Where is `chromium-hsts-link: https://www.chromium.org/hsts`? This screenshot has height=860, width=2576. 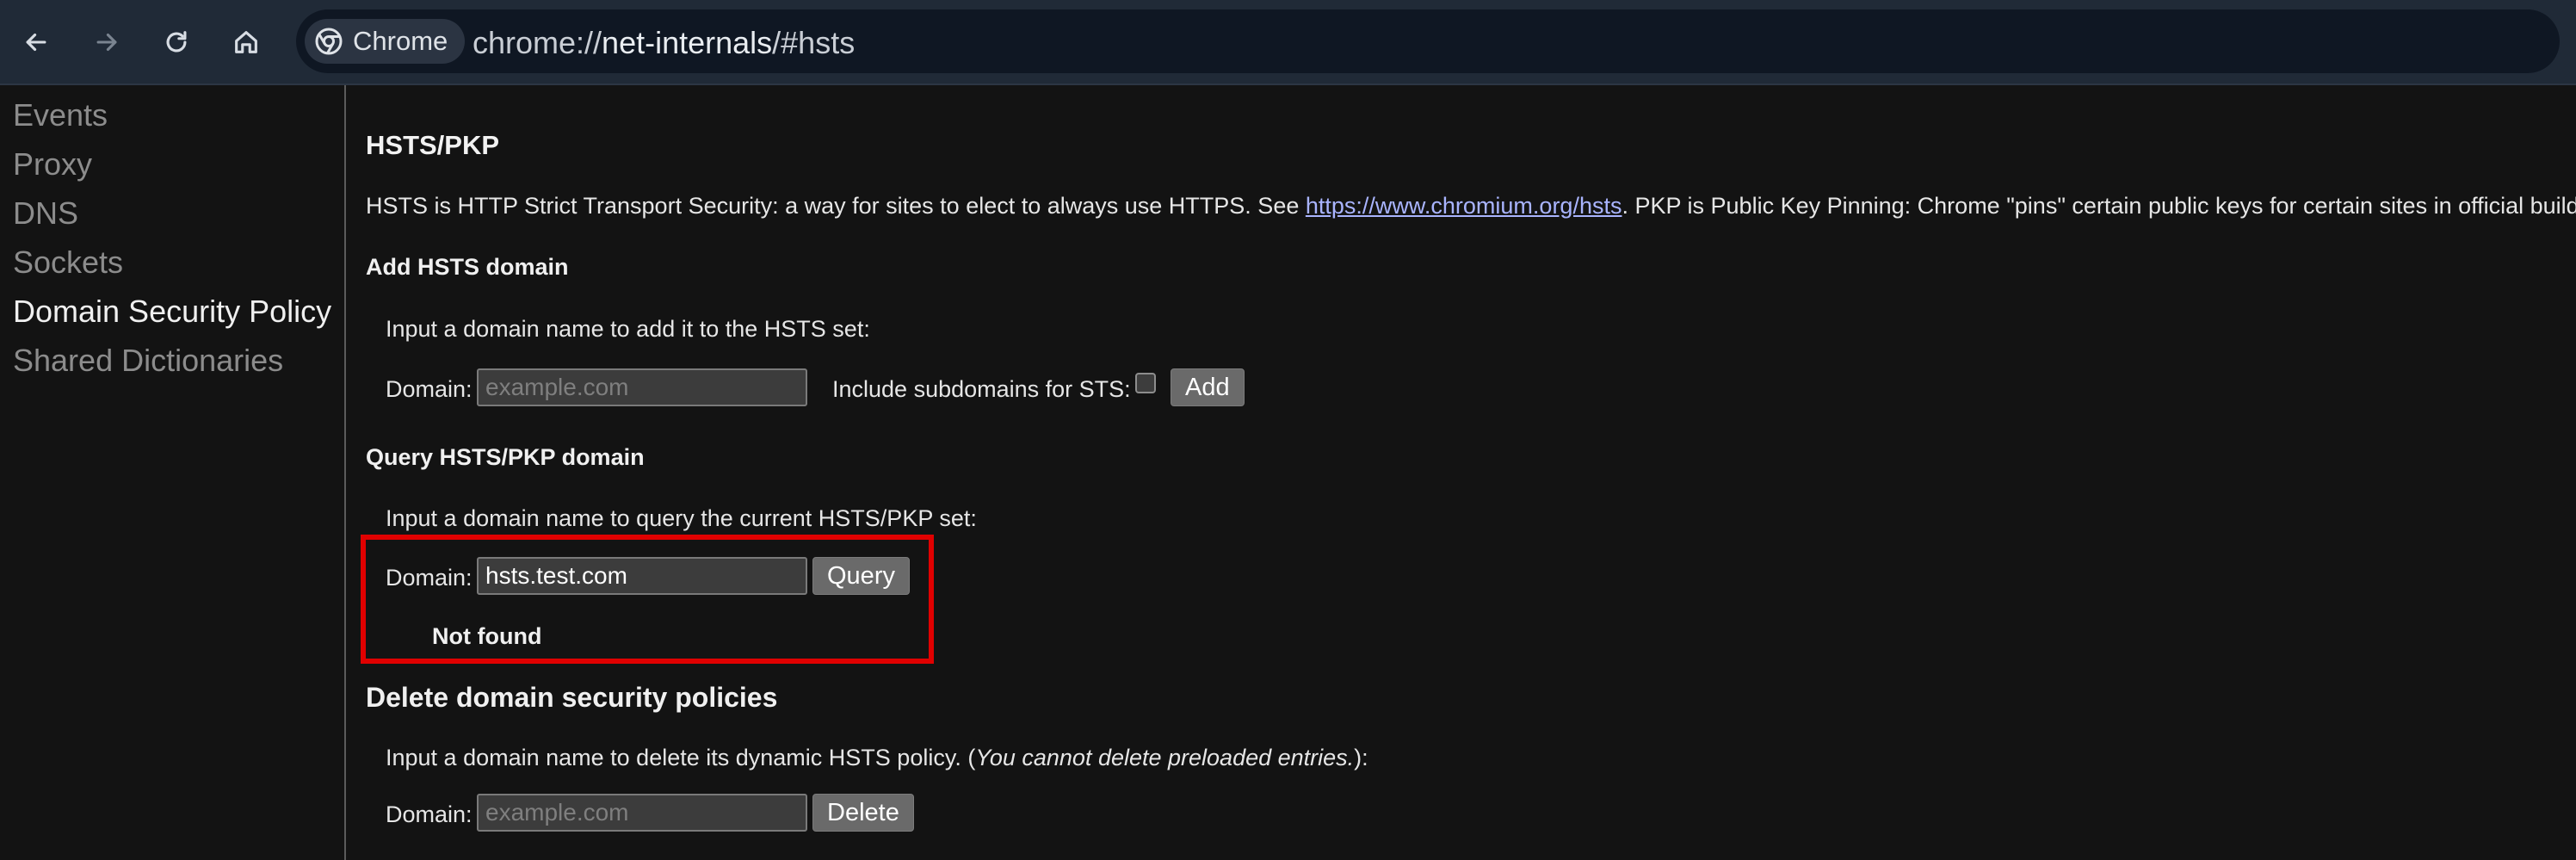 chromium-hsts-link: https://www.chromium.org/hsts is located at coordinates (1464, 206).